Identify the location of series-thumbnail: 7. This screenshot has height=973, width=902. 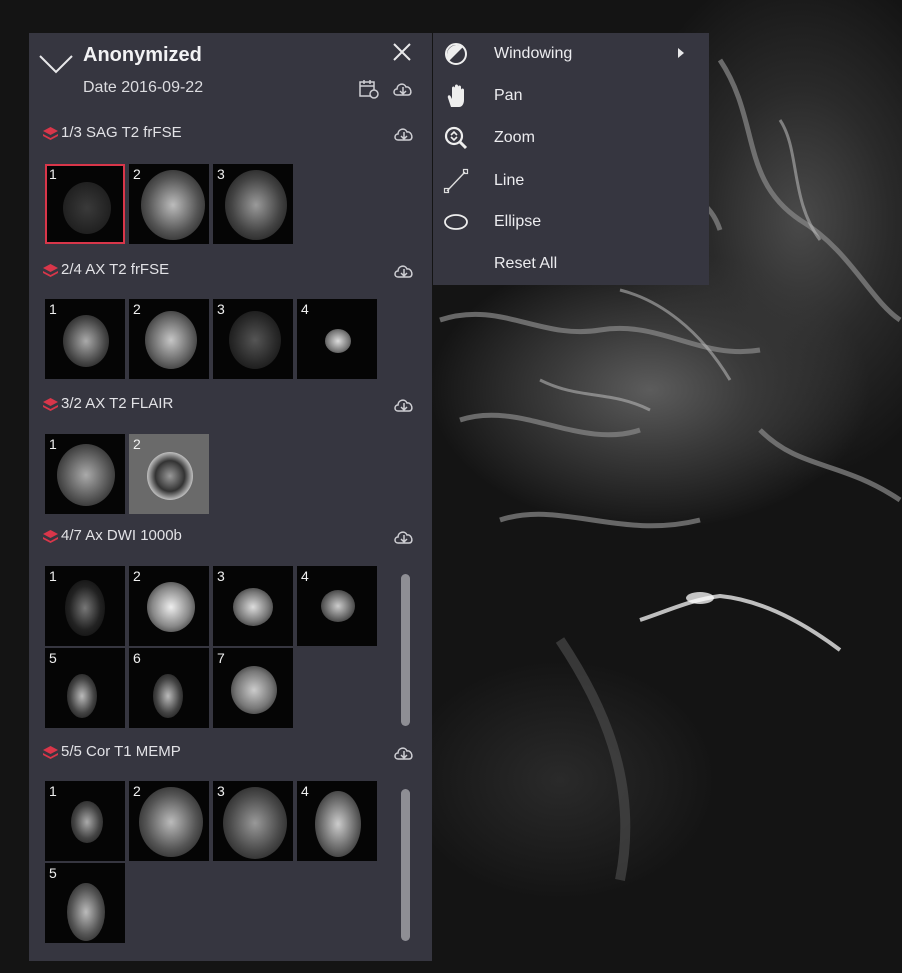
(253, 688).